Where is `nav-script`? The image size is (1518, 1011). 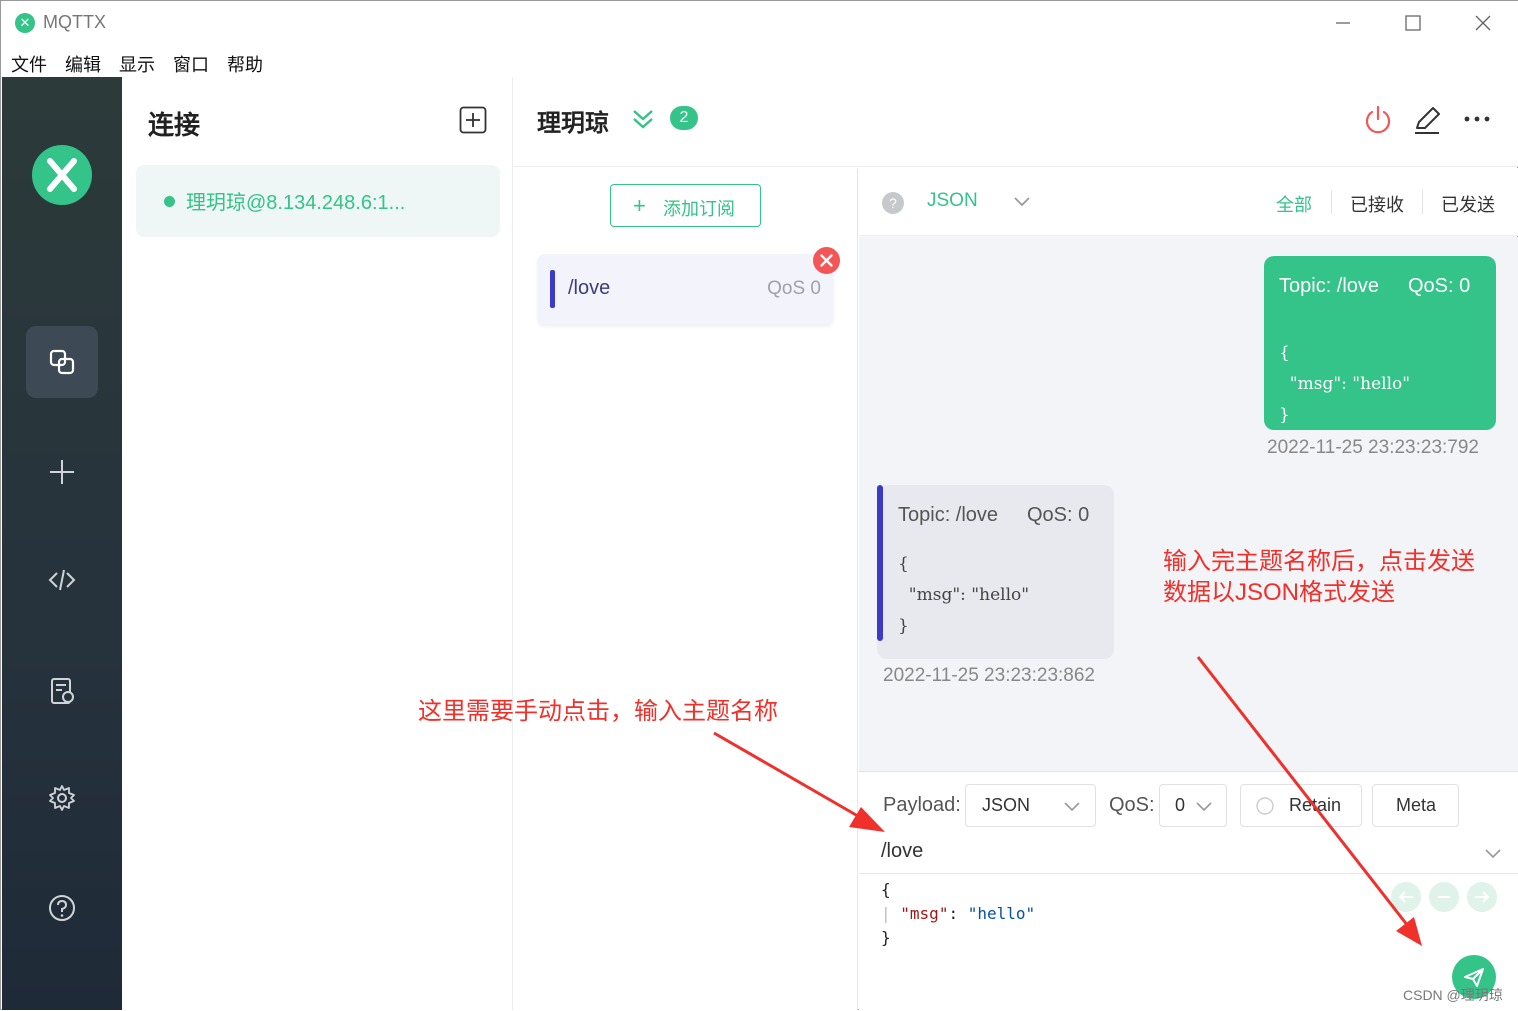 nav-script is located at coordinates (62, 580).